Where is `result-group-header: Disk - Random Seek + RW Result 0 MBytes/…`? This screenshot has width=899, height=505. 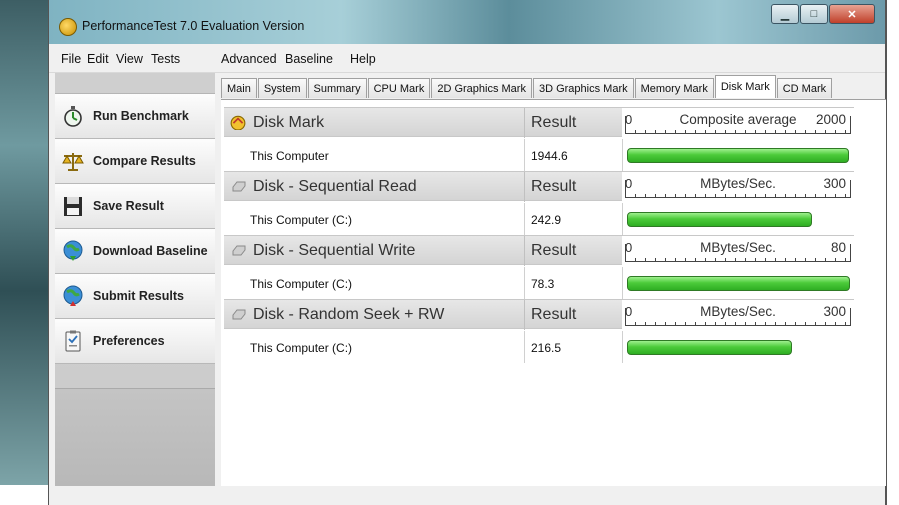 result-group-header: Disk - Random Seek + RW Result 0 MBytes/… is located at coordinates (539, 314).